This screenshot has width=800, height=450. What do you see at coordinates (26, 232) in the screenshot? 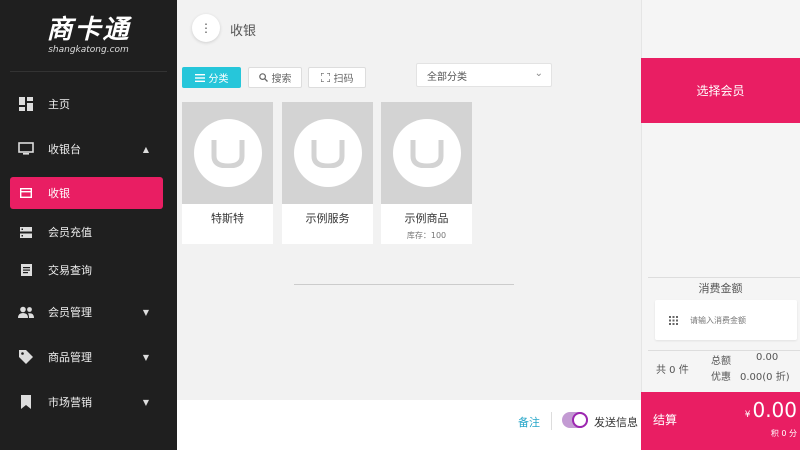
I see `storage-icon` at bounding box center [26, 232].